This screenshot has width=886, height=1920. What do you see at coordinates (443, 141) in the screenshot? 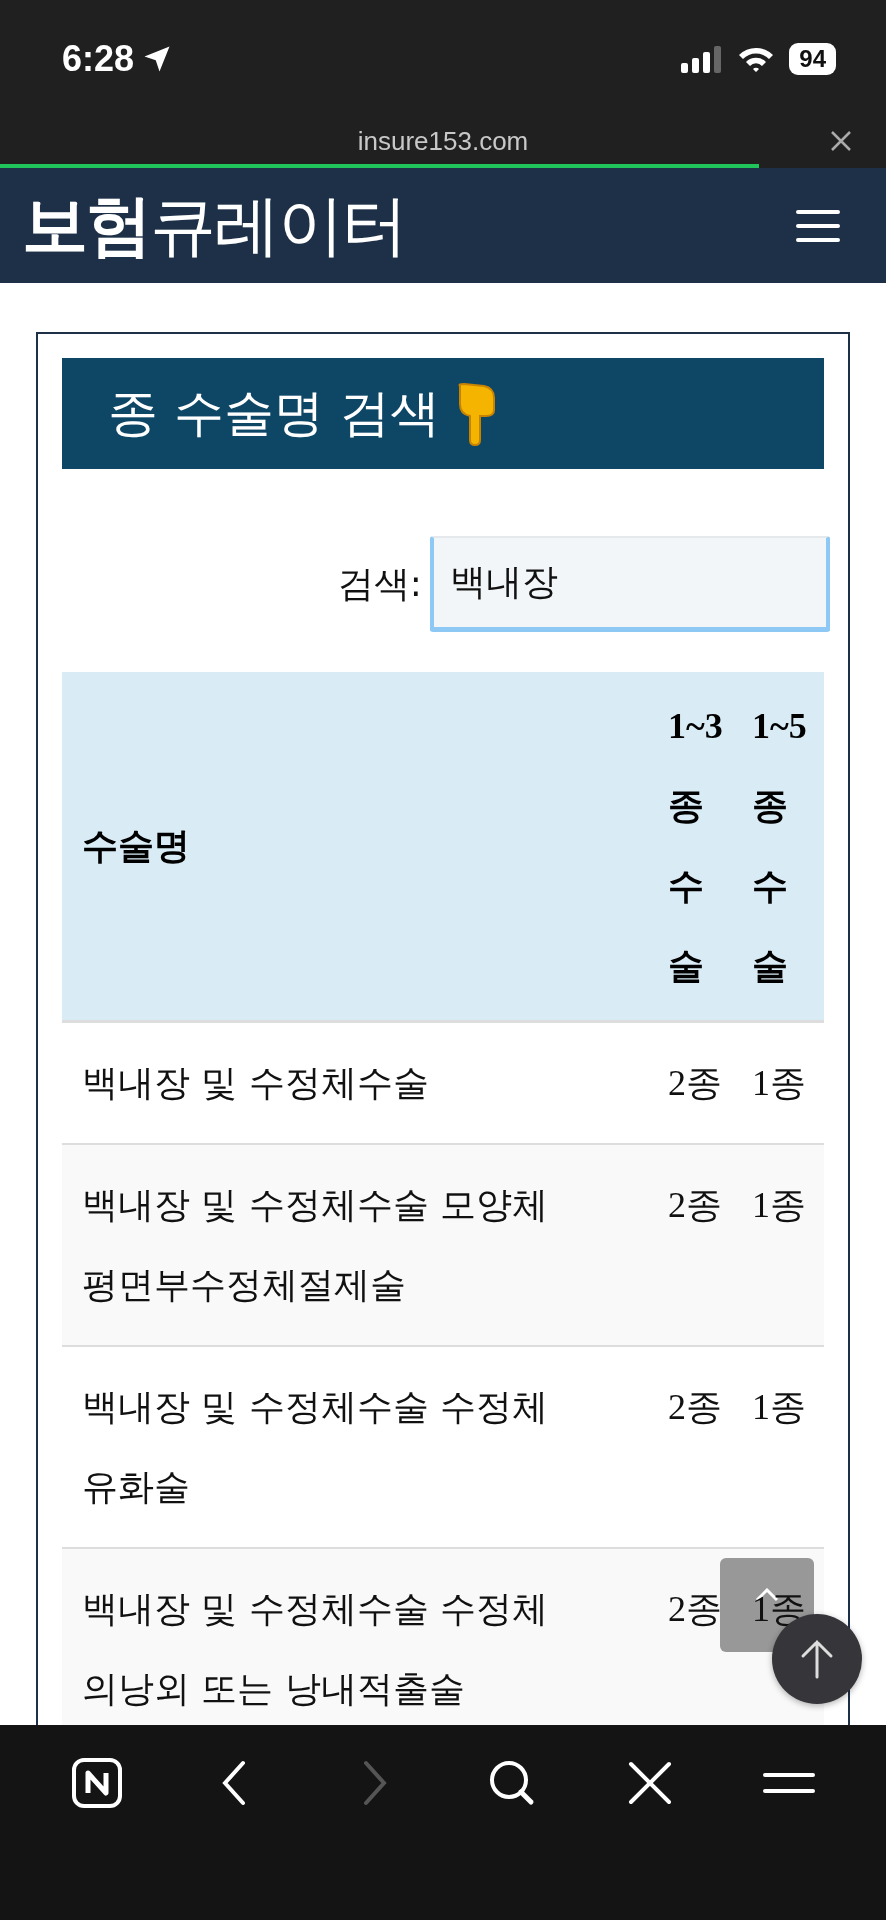
I see `page-url: insure153.com` at bounding box center [443, 141].